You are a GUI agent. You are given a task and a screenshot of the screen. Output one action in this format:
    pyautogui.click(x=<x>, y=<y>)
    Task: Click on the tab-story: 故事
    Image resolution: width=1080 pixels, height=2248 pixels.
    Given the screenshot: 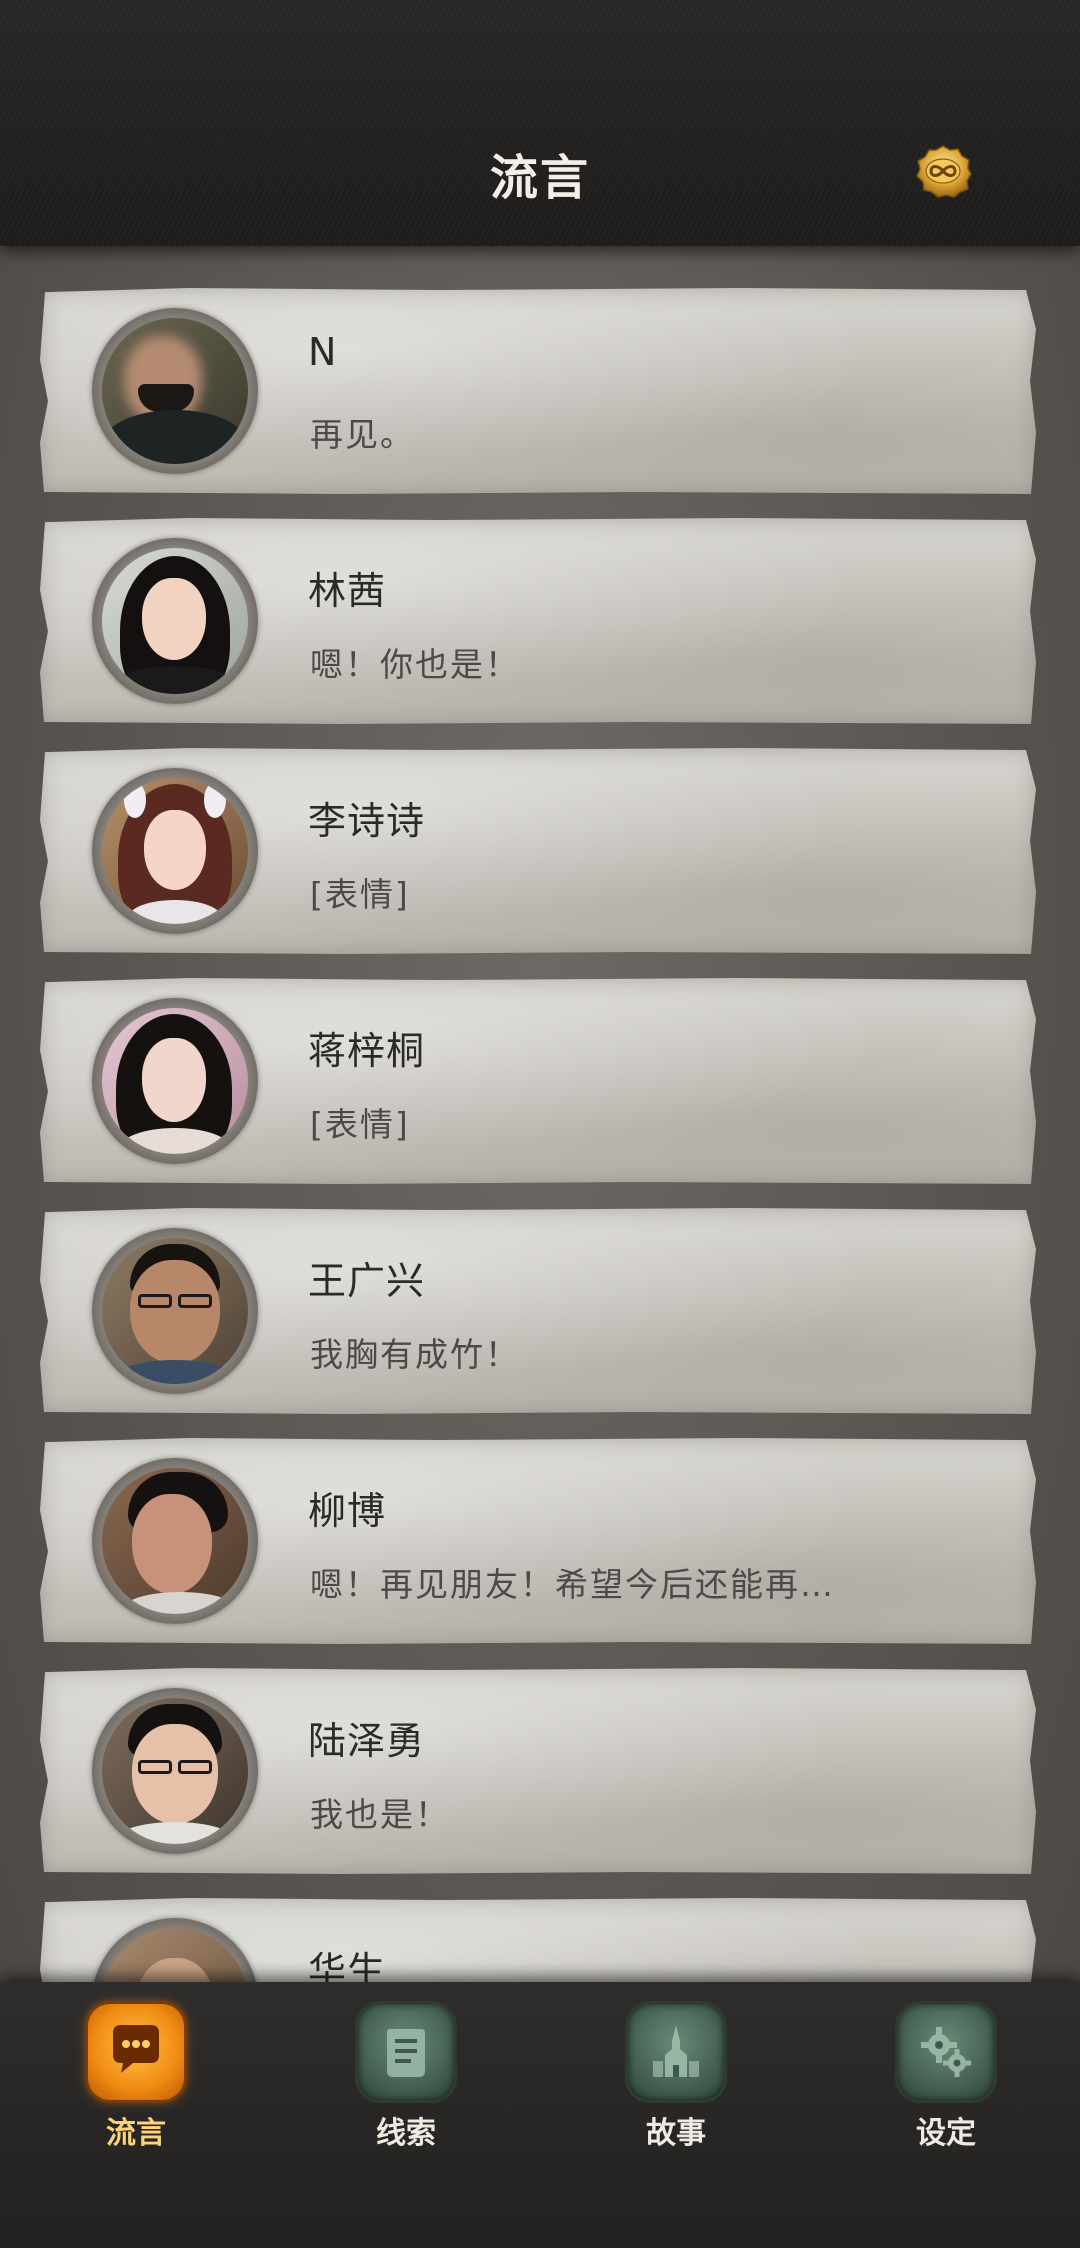 What is the action you would take?
    pyautogui.click(x=676, y=2079)
    